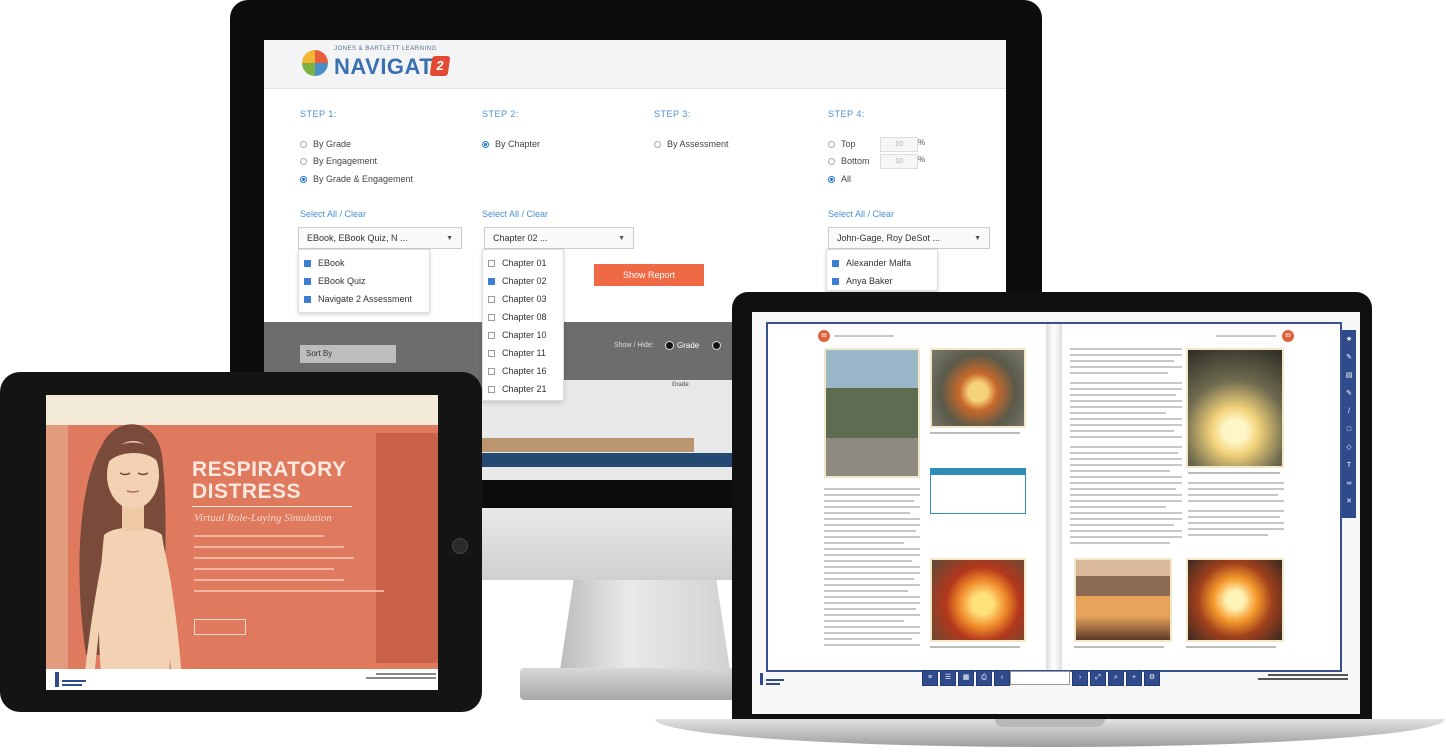  What do you see at coordinates (523, 281) in the screenshot?
I see `menu-item-chapter: Chapter 02` at bounding box center [523, 281].